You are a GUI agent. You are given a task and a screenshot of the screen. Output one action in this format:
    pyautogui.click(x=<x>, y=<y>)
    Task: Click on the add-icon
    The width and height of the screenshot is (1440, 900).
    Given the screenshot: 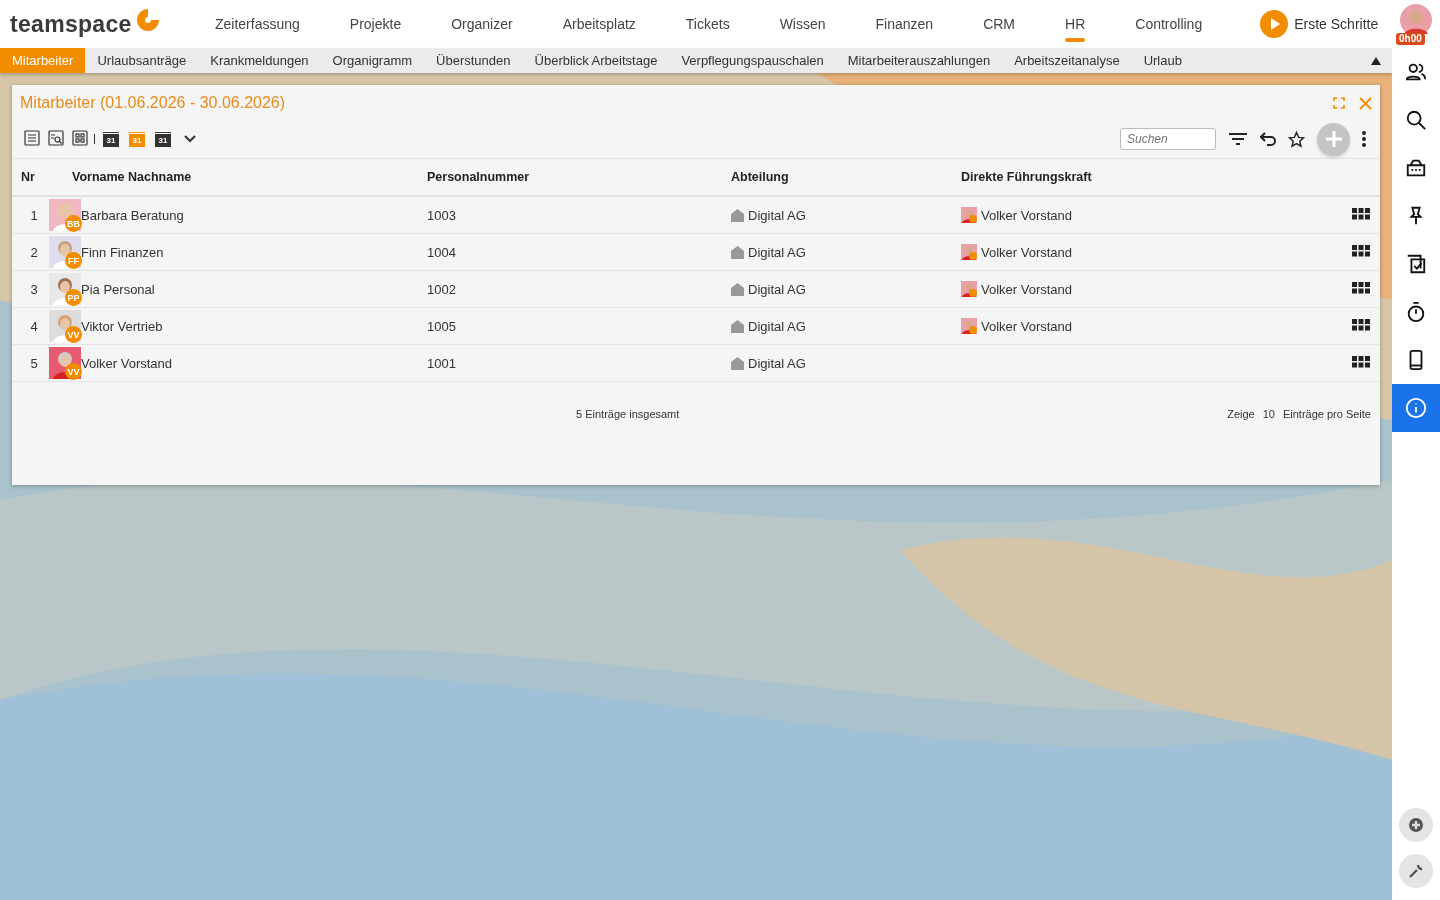 What is the action you would take?
    pyautogui.click(x=1416, y=825)
    